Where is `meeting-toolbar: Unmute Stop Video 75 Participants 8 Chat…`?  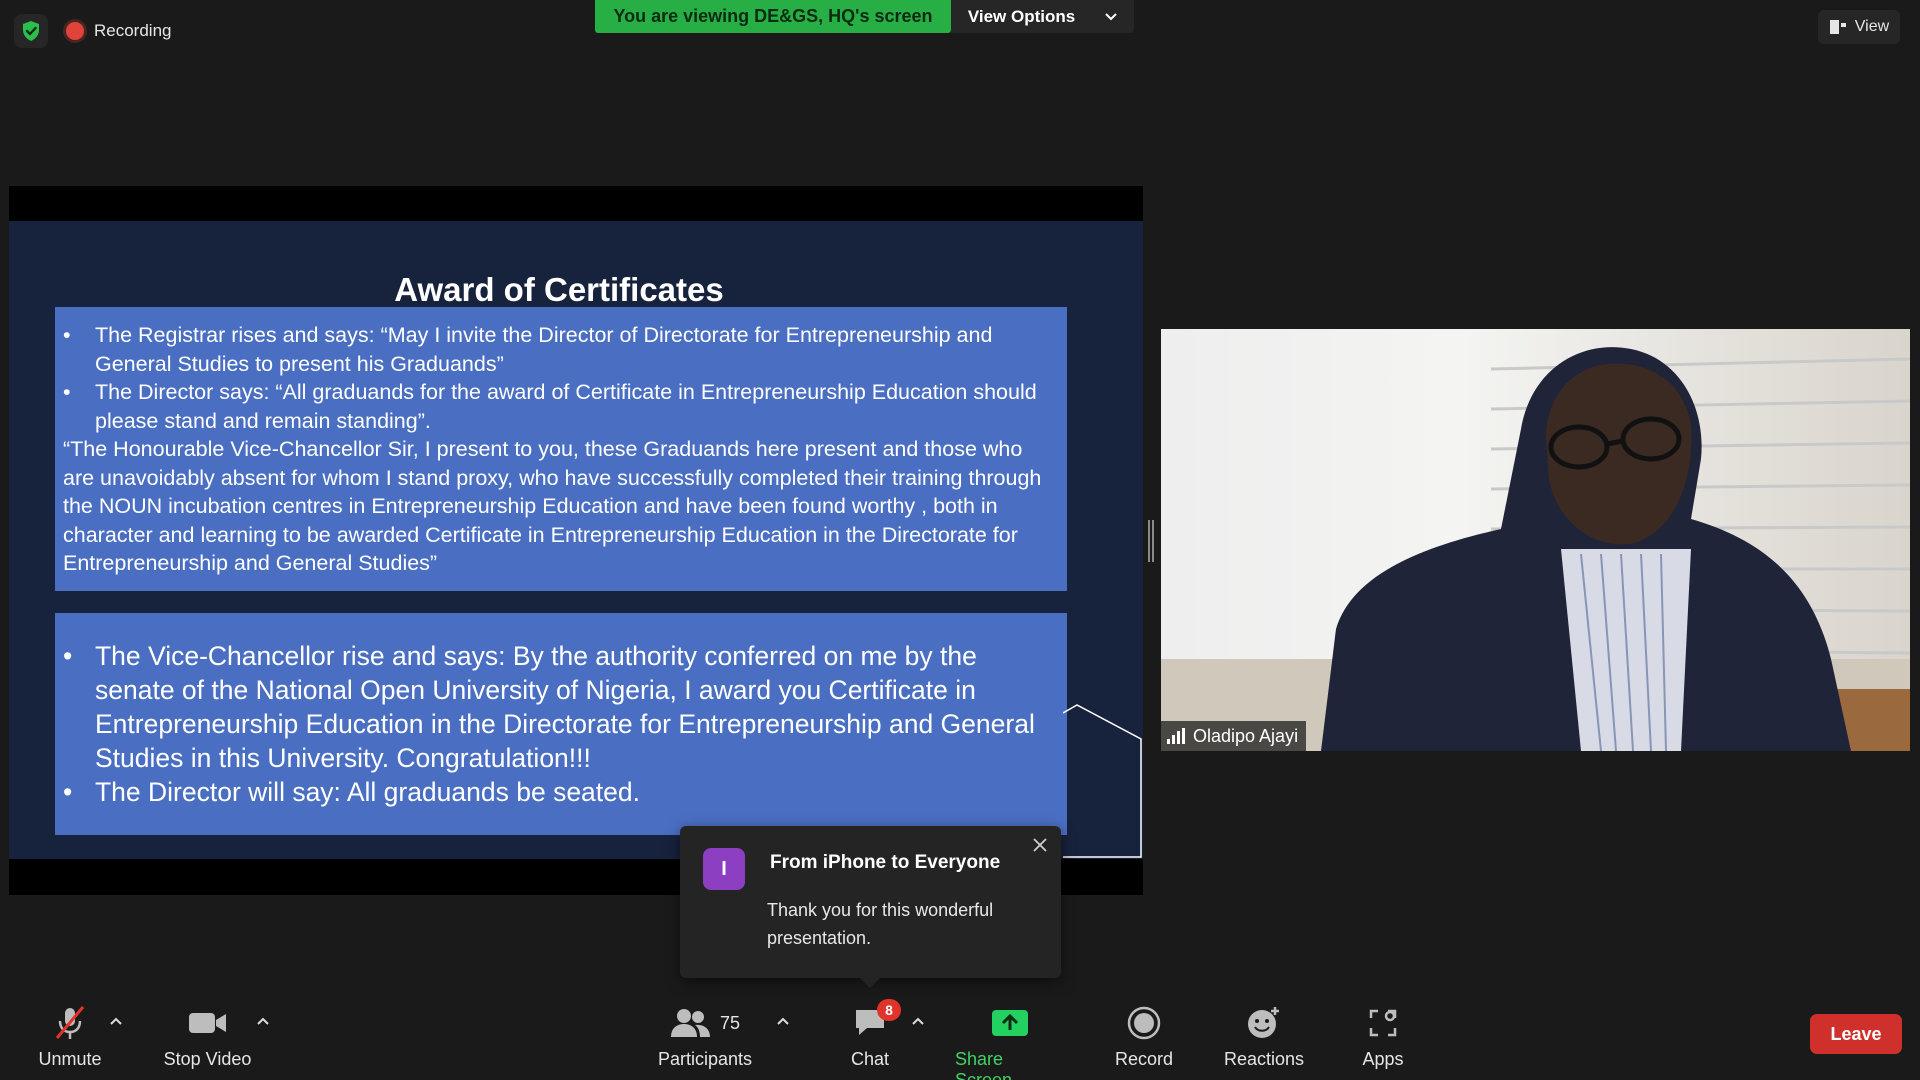 meeting-toolbar: Unmute Stop Video 75 Participants 8 Chat… is located at coordinates (960, 1037).